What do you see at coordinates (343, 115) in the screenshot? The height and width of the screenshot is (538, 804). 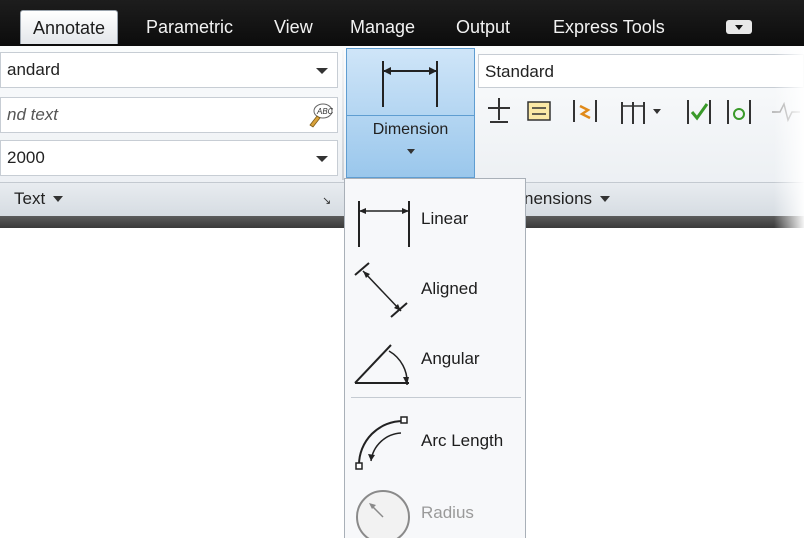 I see `panel-divider` at bounding box center [343, 115].